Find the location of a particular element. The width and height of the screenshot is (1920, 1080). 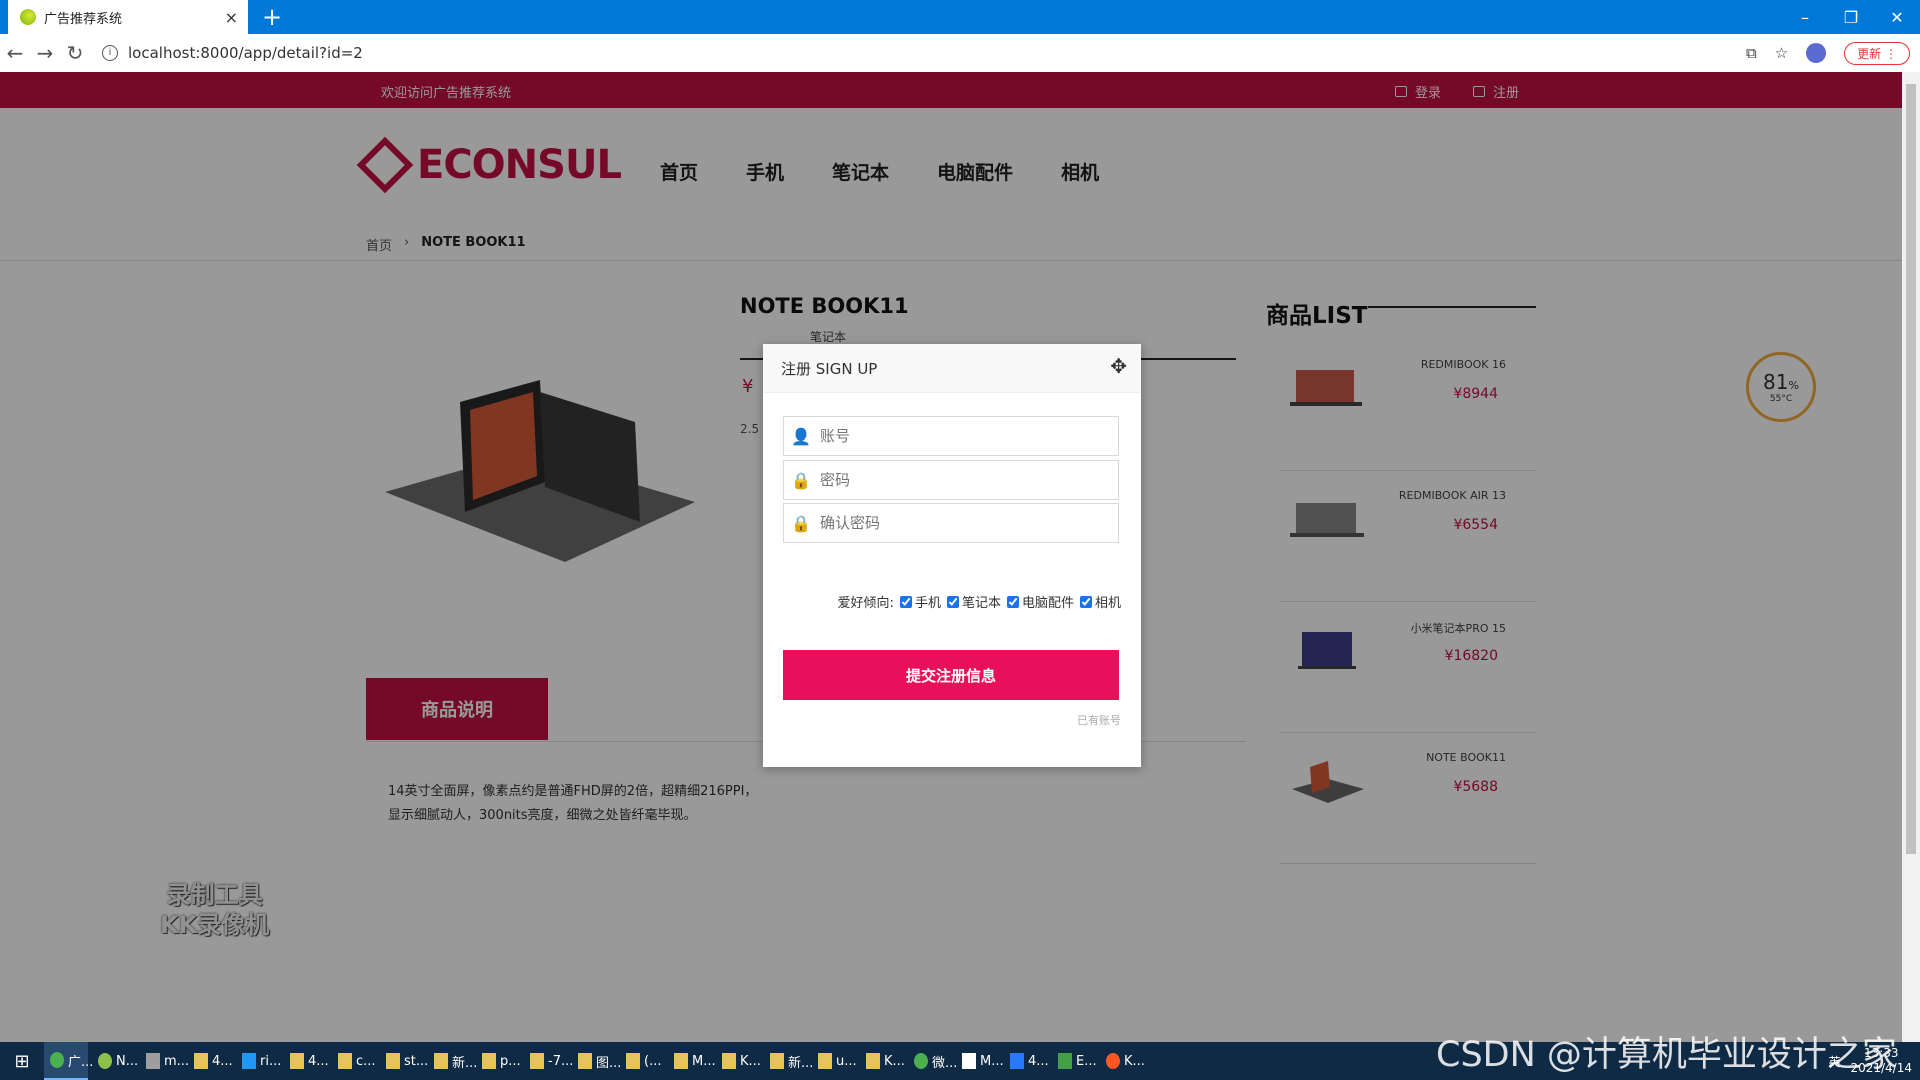

password-input is located at coordinates (968, 480).